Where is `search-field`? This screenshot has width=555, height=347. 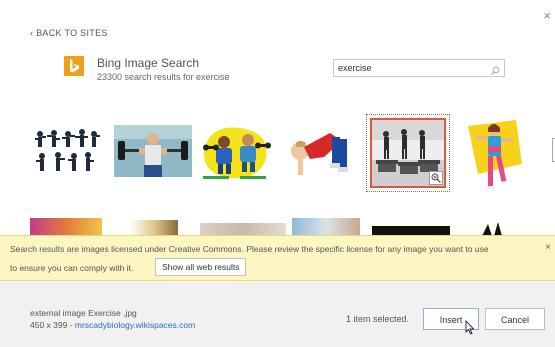 search-field is located at coordinates (419, 68).